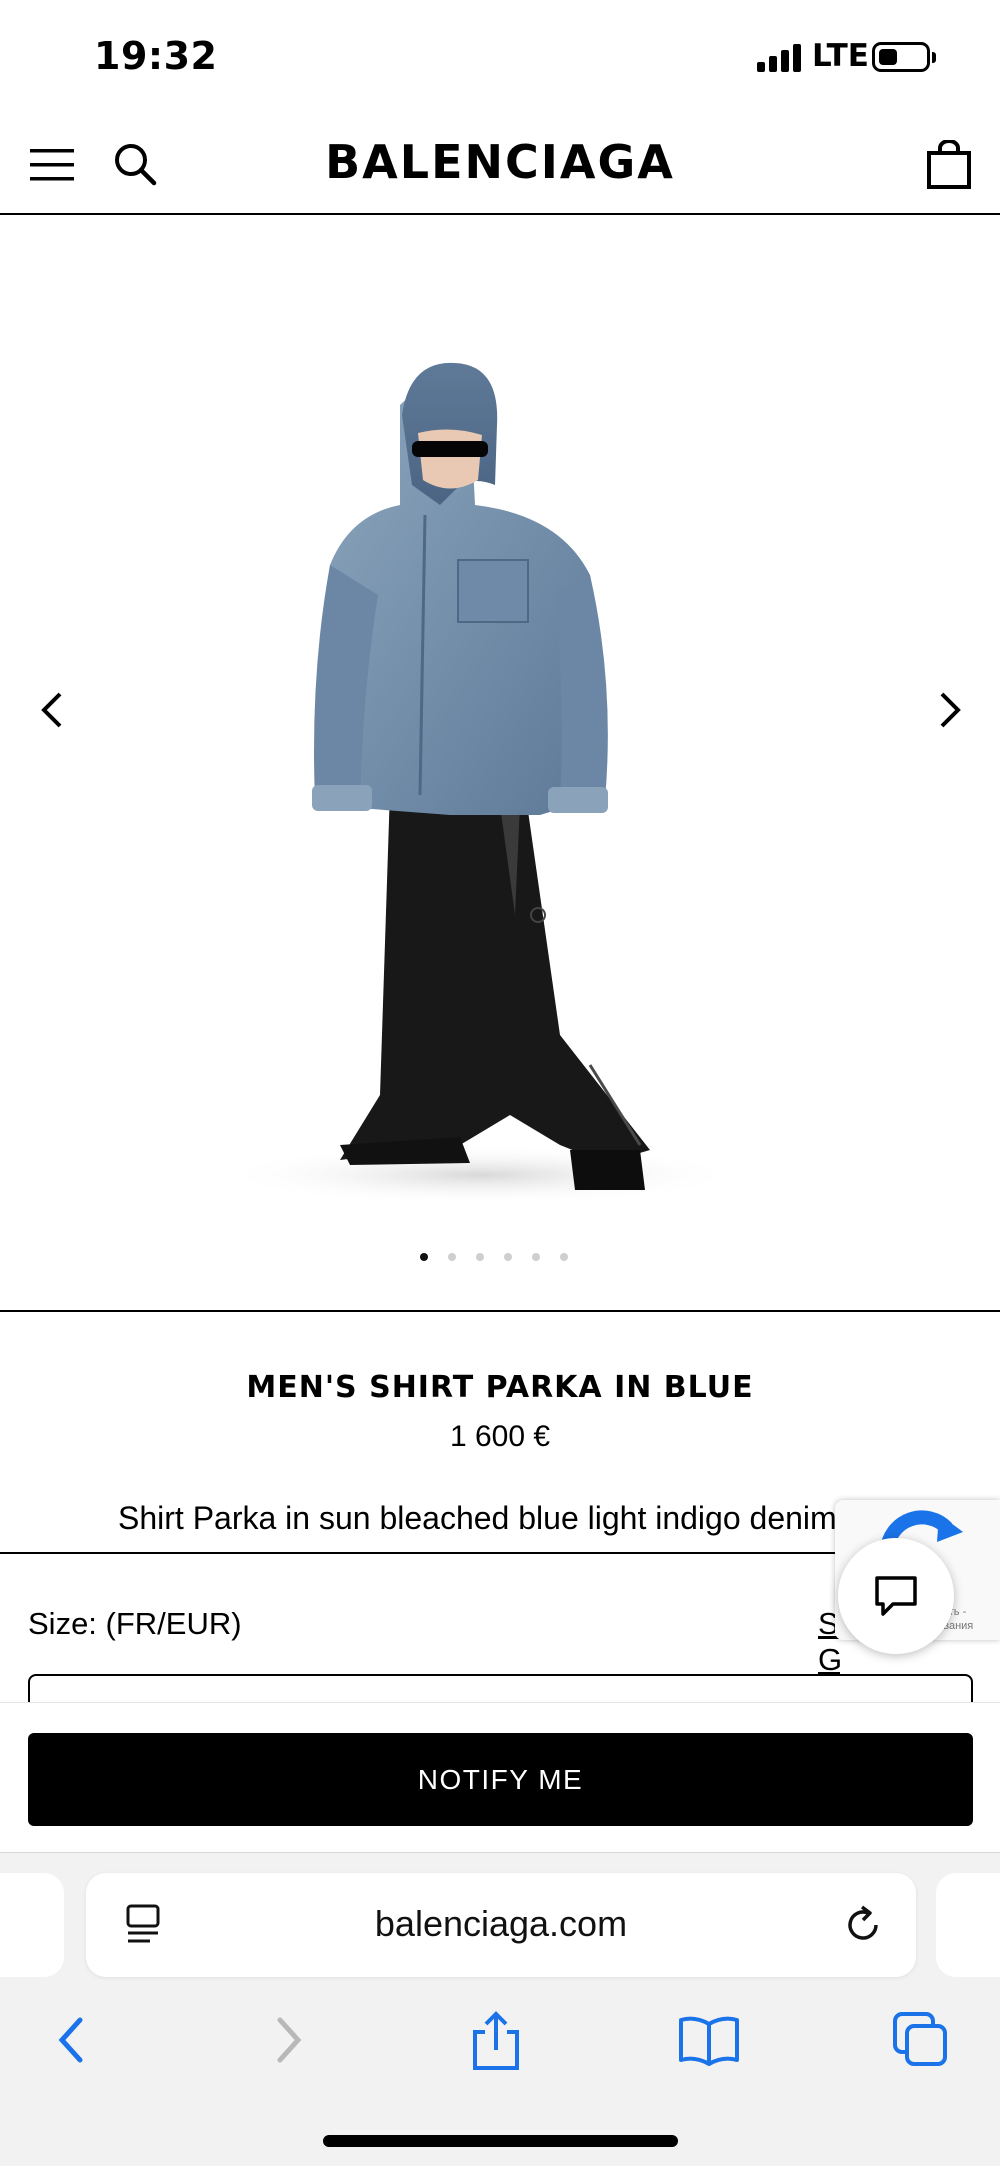 This screenshot has height=2166, width=1000. I want to click on status-bar: 19:32 LTE, so click(500, 57).